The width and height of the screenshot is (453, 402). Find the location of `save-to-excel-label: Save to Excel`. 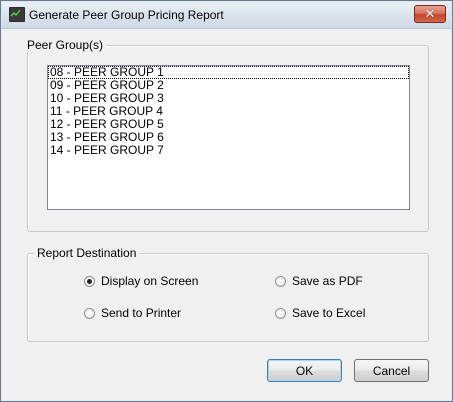

save-to-excel-label: Save to Excel is located at coordinates (329, 313).